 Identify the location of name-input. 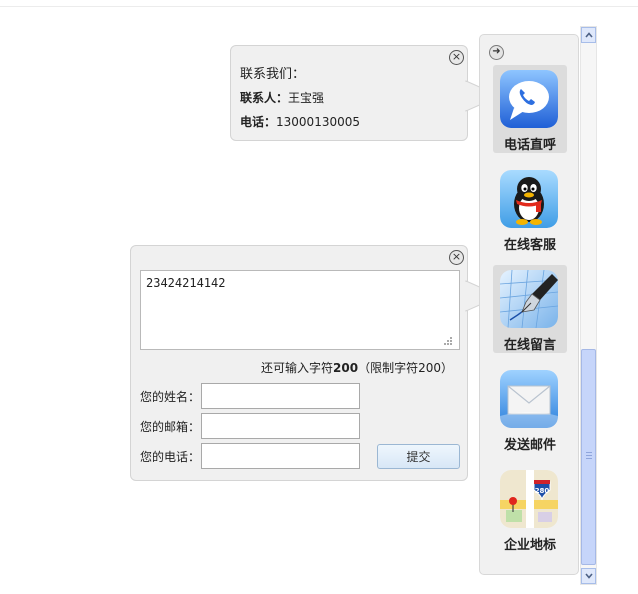
(280, 396).